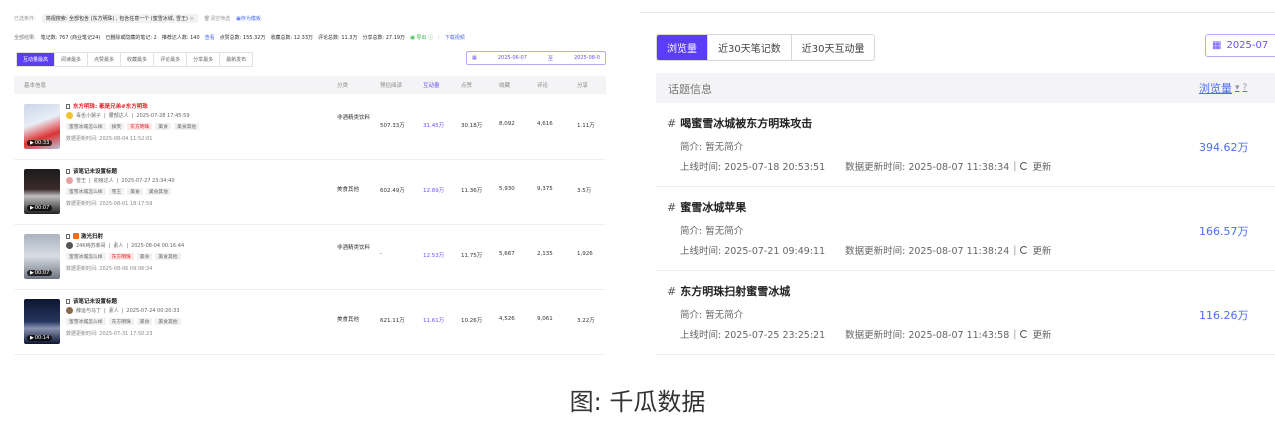 The height and width of the screenshot is (427, 1275). Describe the element at coordinates (965, 88) in the screenshot. I see `topics-table-header: 话题信息 浏览量 ▾ ?` at that location.